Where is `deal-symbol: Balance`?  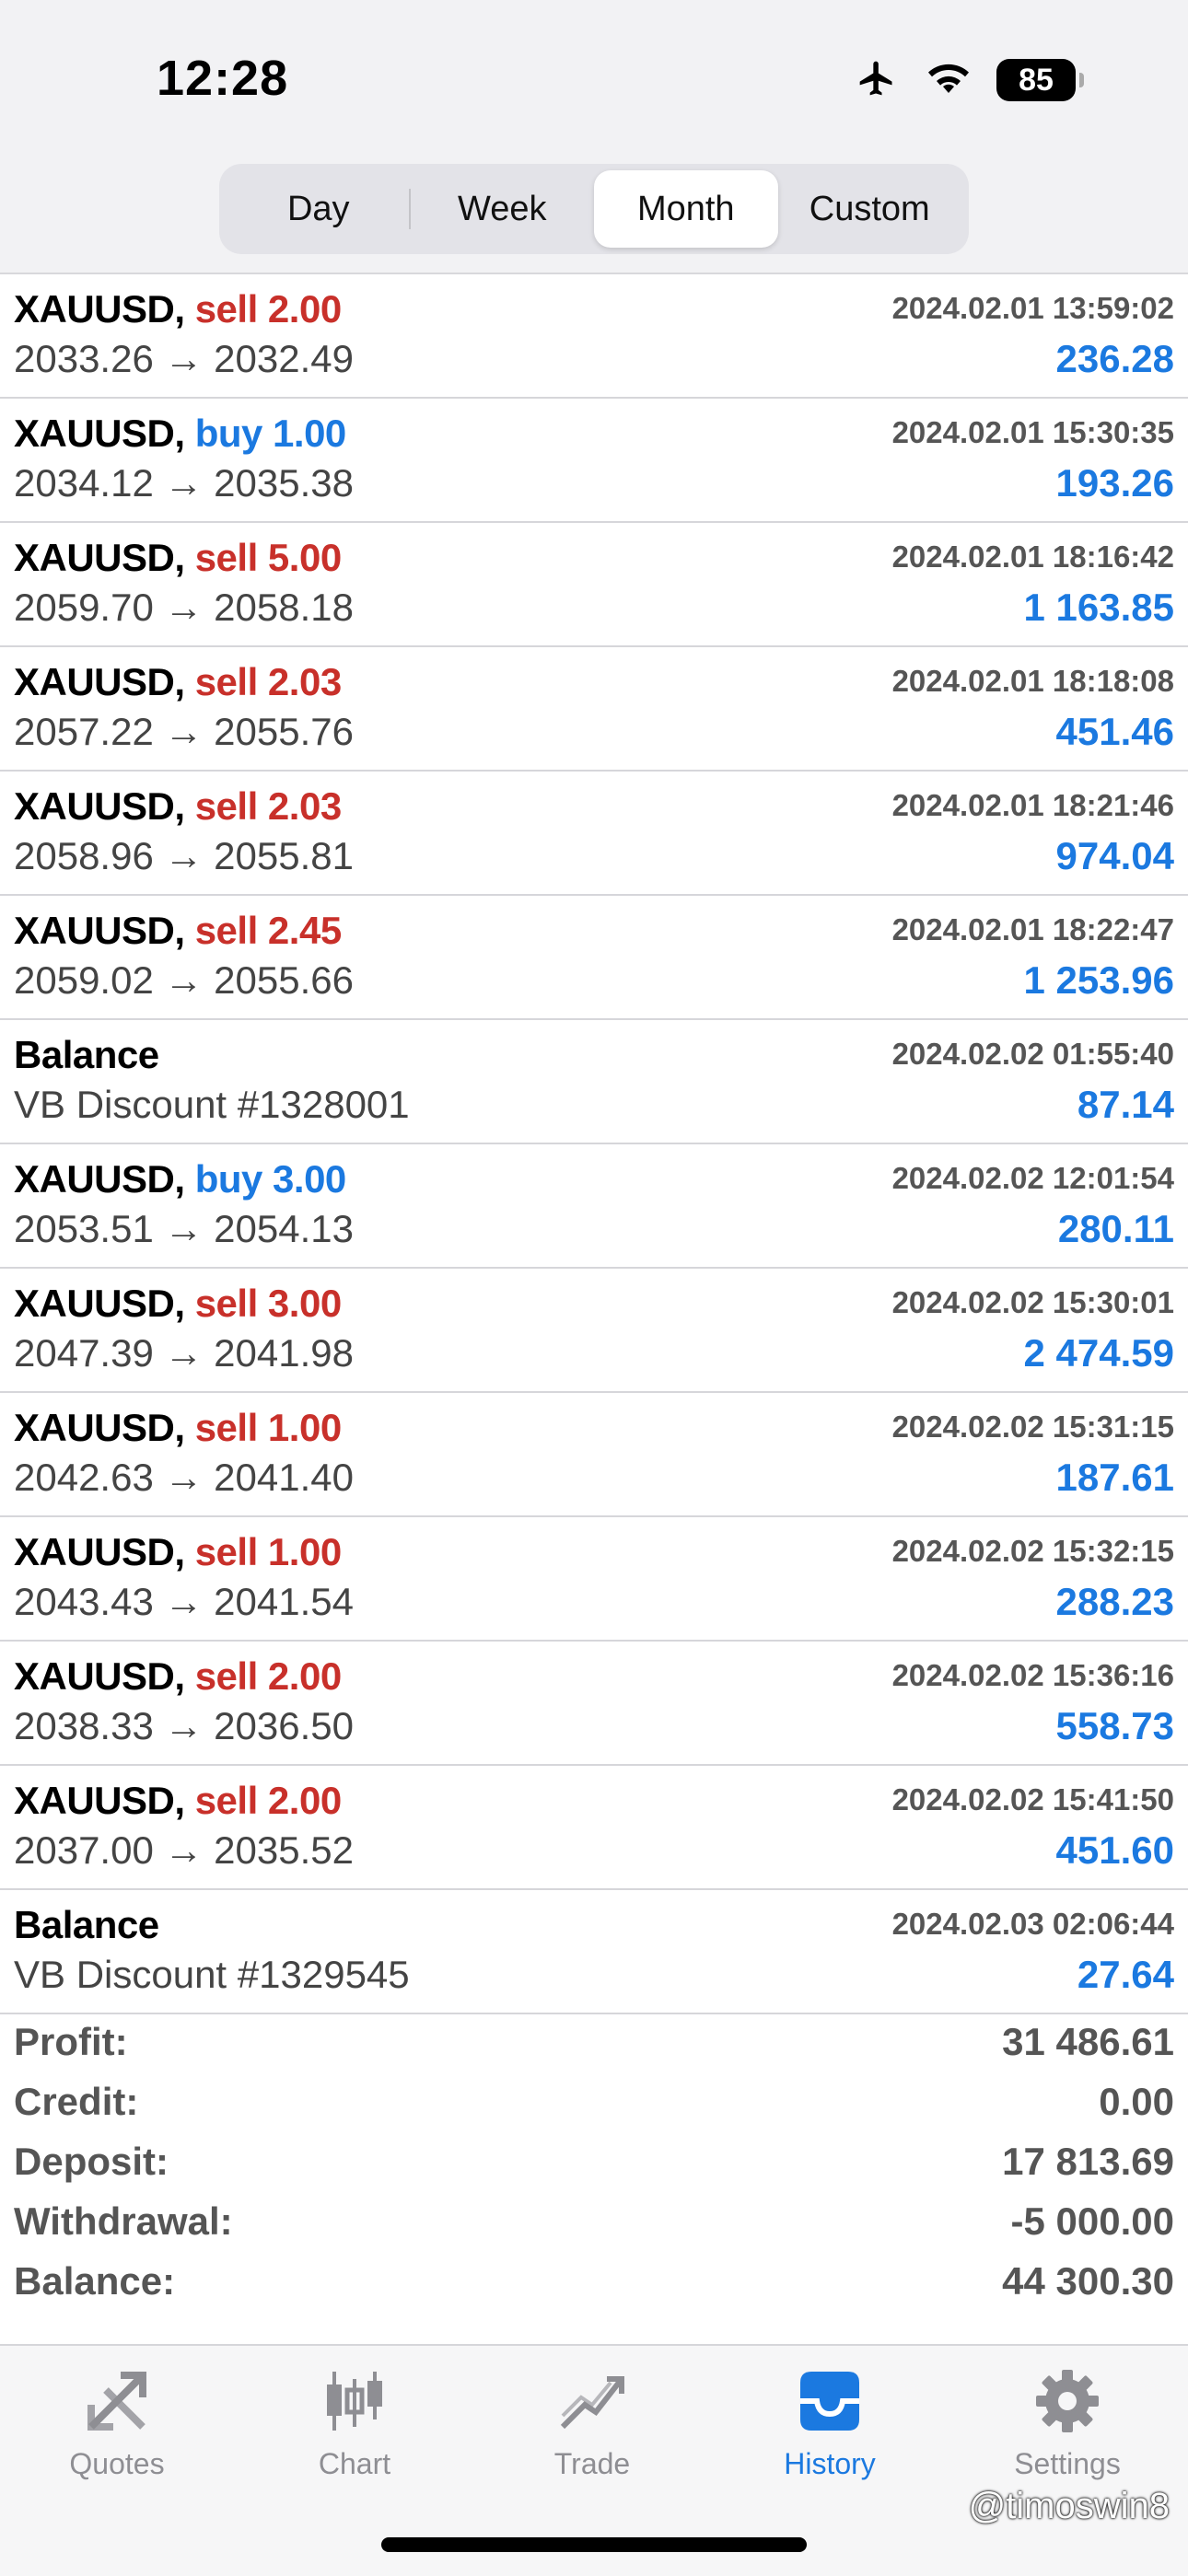
deal-symbol: Balance is located at coordinates (86, 1054).